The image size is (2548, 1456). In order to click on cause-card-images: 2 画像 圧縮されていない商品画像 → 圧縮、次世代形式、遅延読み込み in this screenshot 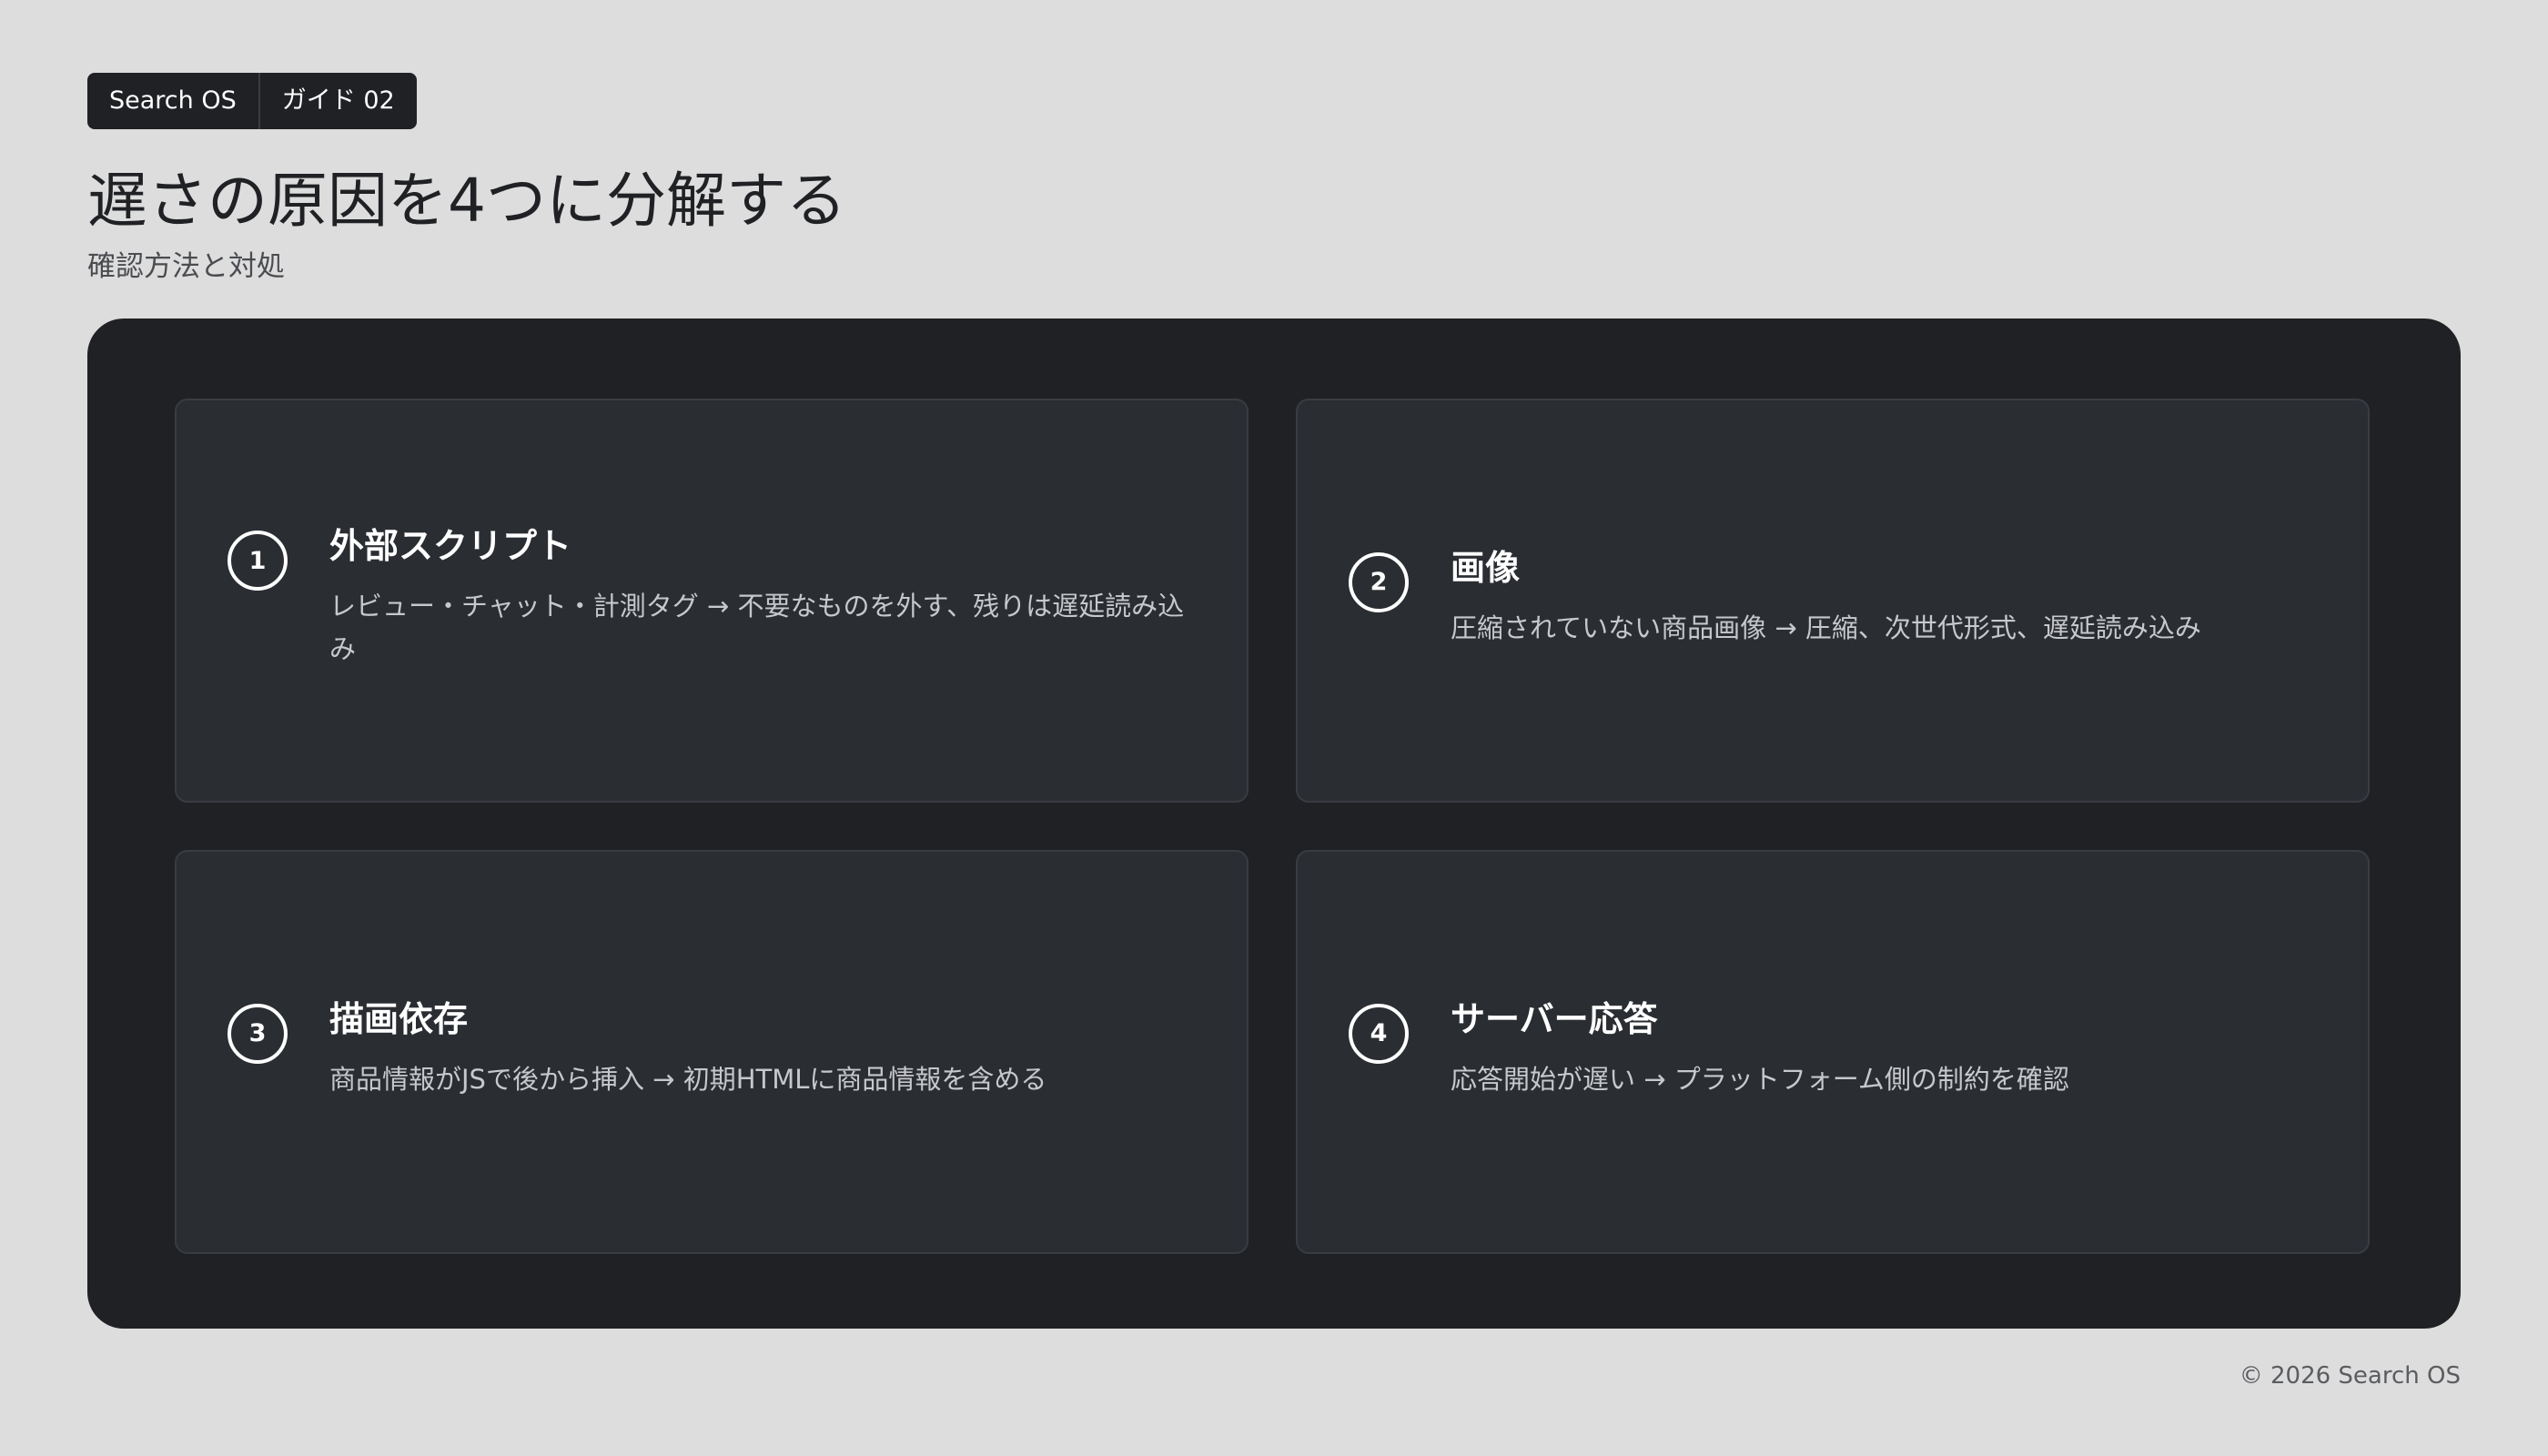, I will do `click(1833, 601)`.